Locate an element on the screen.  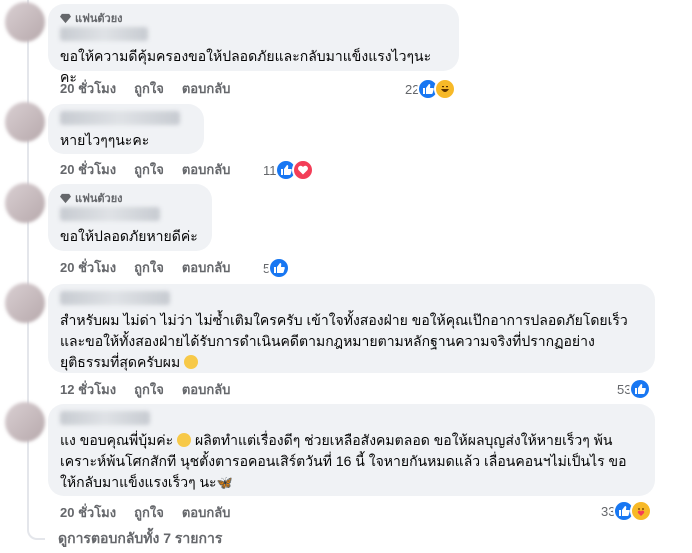
view-more-replies-link: ดูการตอบกลับทั้ง 7 รายการ is located at coordinates (140, 539).